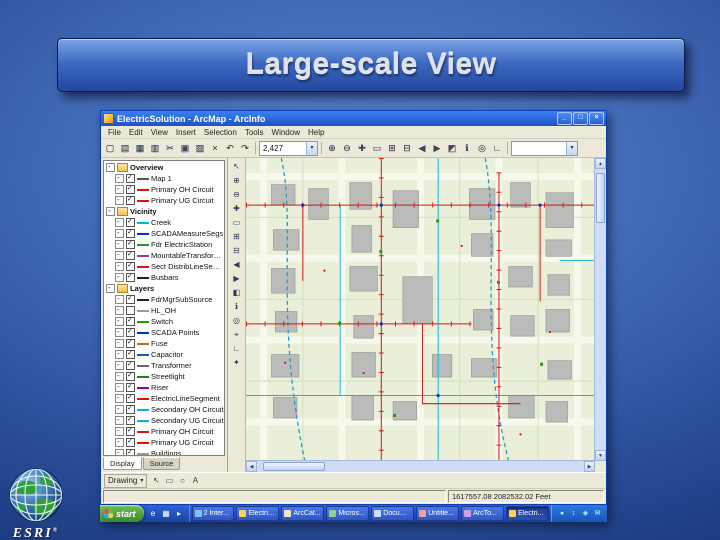 Image resolution: width=720 pixels, height=540 pixels. Describe the element at coordinates (237, 208) in the screenshot. I see `pan-tool: ✚` at that location.